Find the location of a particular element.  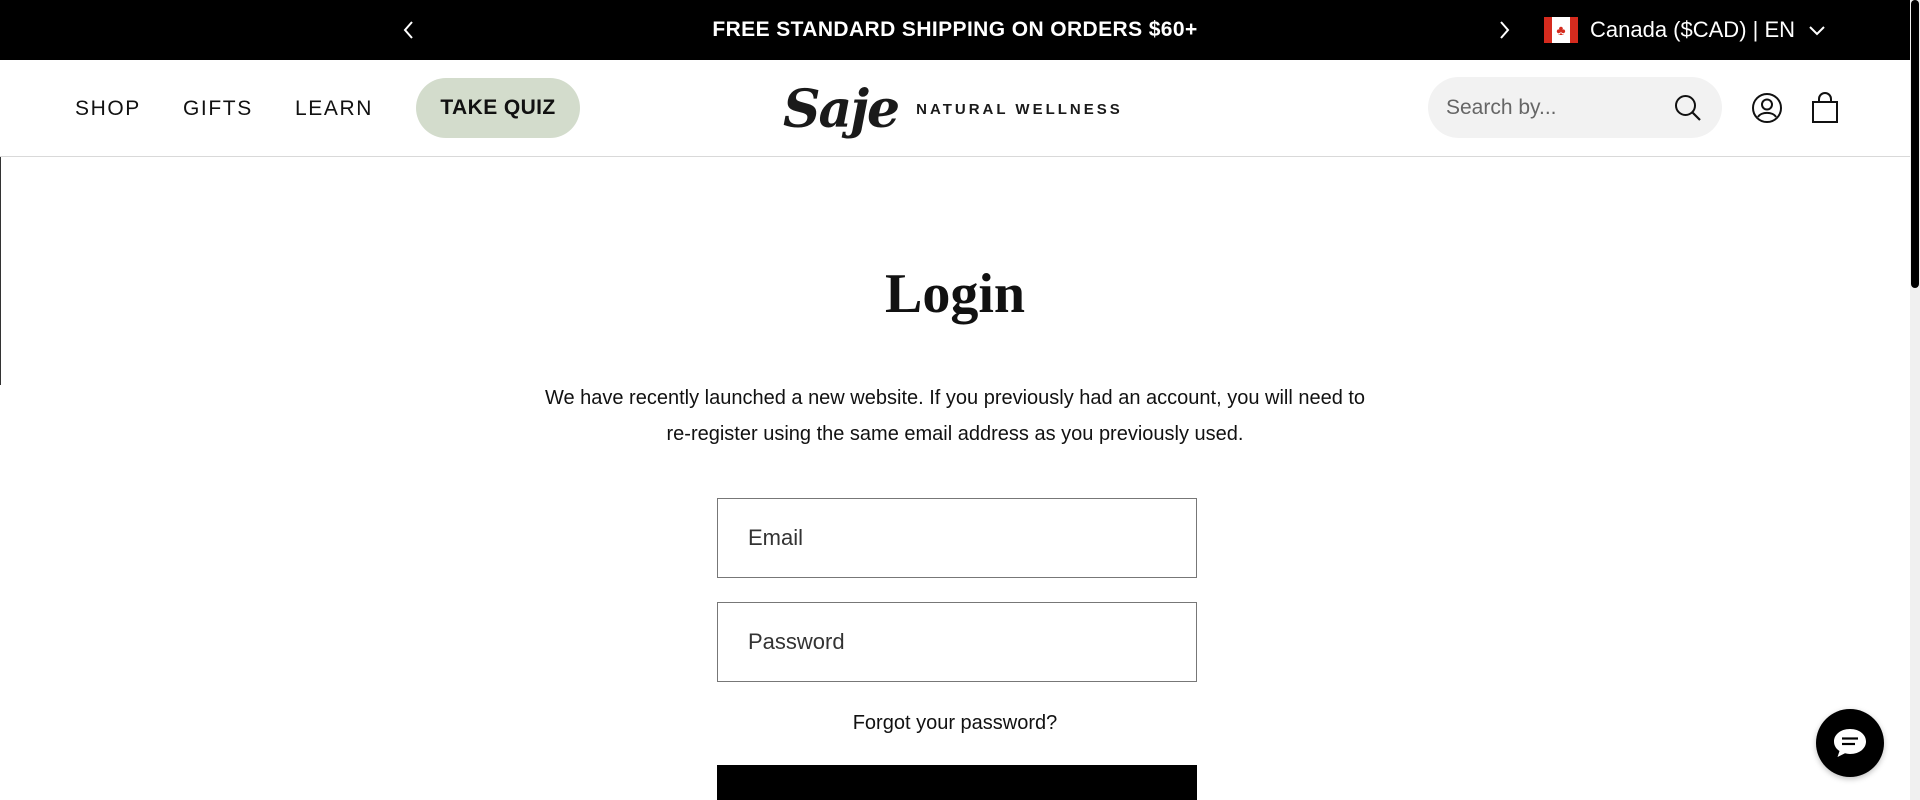

search-box is located at coordinates (1575, 107).